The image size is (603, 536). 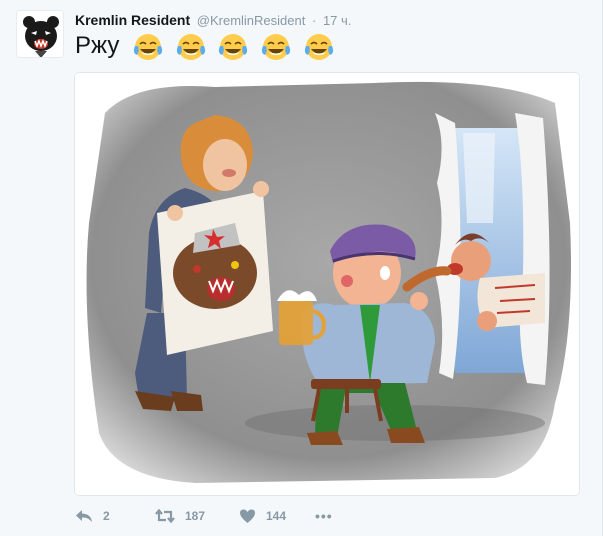 I want to click on like-count: 144, so click(x=276, y=516).